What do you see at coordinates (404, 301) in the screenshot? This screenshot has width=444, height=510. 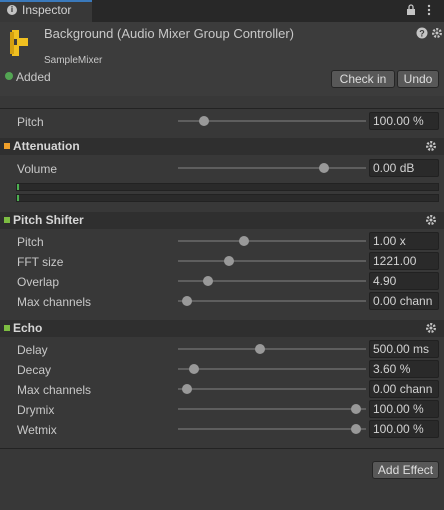 I see `pitch-shifter-max-channels-field: 0.00 chann` at bounding box center [404, 301].